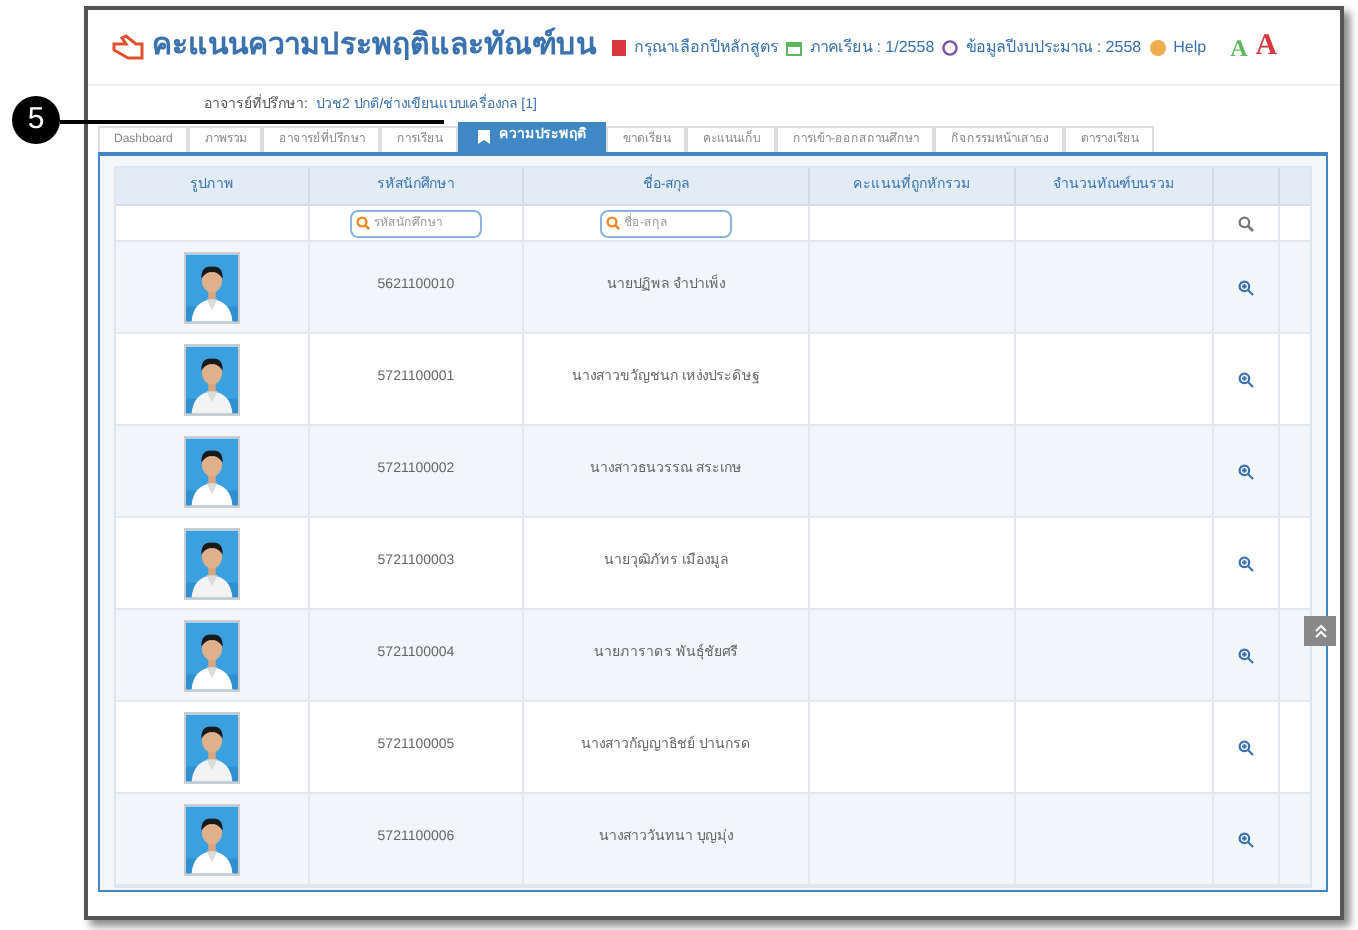 This screenshot has height=930, width=1358. I want to click on chevron-up-icon, so click(1320, 631).